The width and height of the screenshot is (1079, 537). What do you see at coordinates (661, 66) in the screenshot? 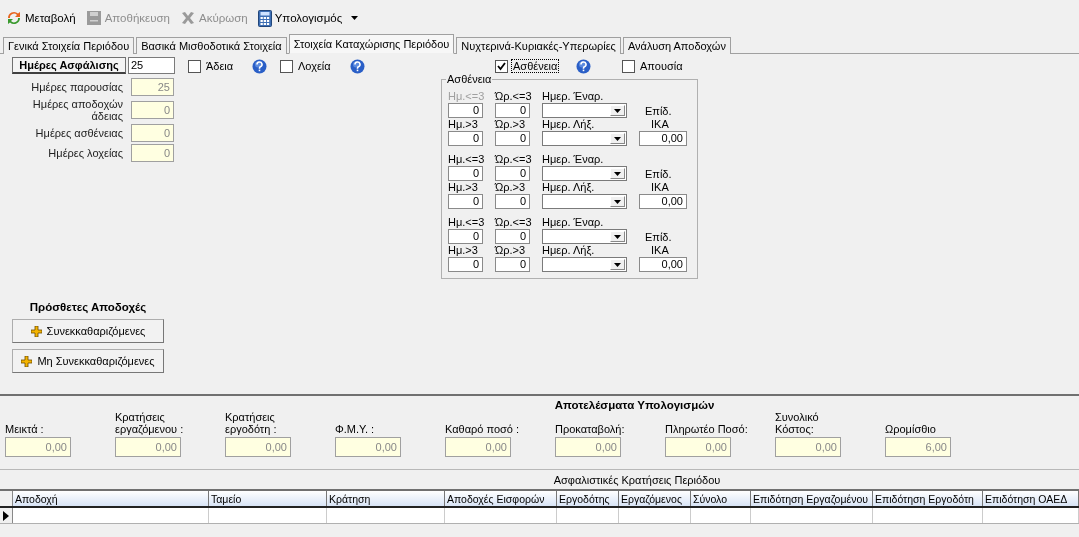
I see `checkbox-label: Απουσία` at bounding box center [661, 66].